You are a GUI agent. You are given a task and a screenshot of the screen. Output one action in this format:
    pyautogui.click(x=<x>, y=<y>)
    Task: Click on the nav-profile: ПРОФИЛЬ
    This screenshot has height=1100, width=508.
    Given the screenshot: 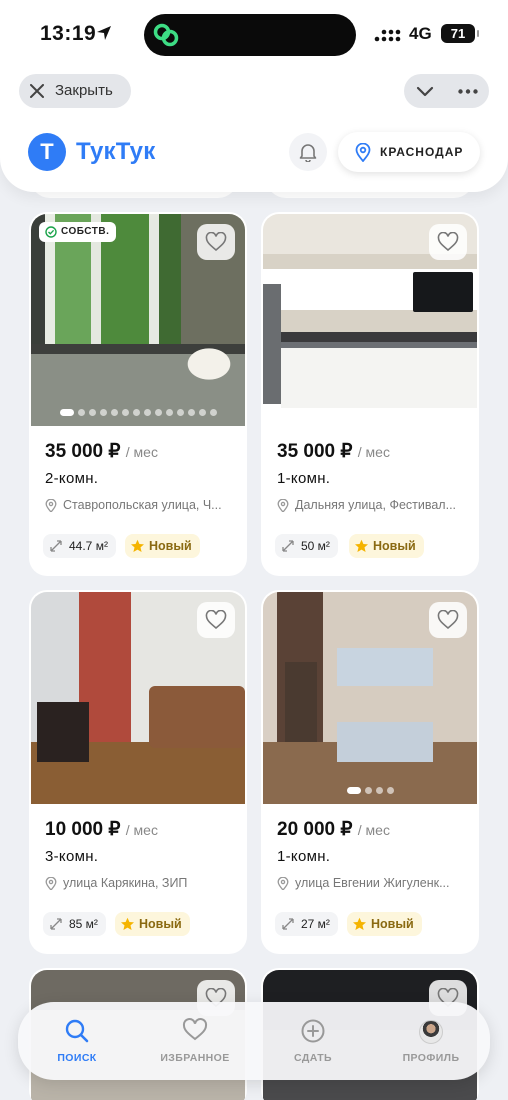 What is the action you would take?
    pyautogui.click(x=431, y=1041)
    